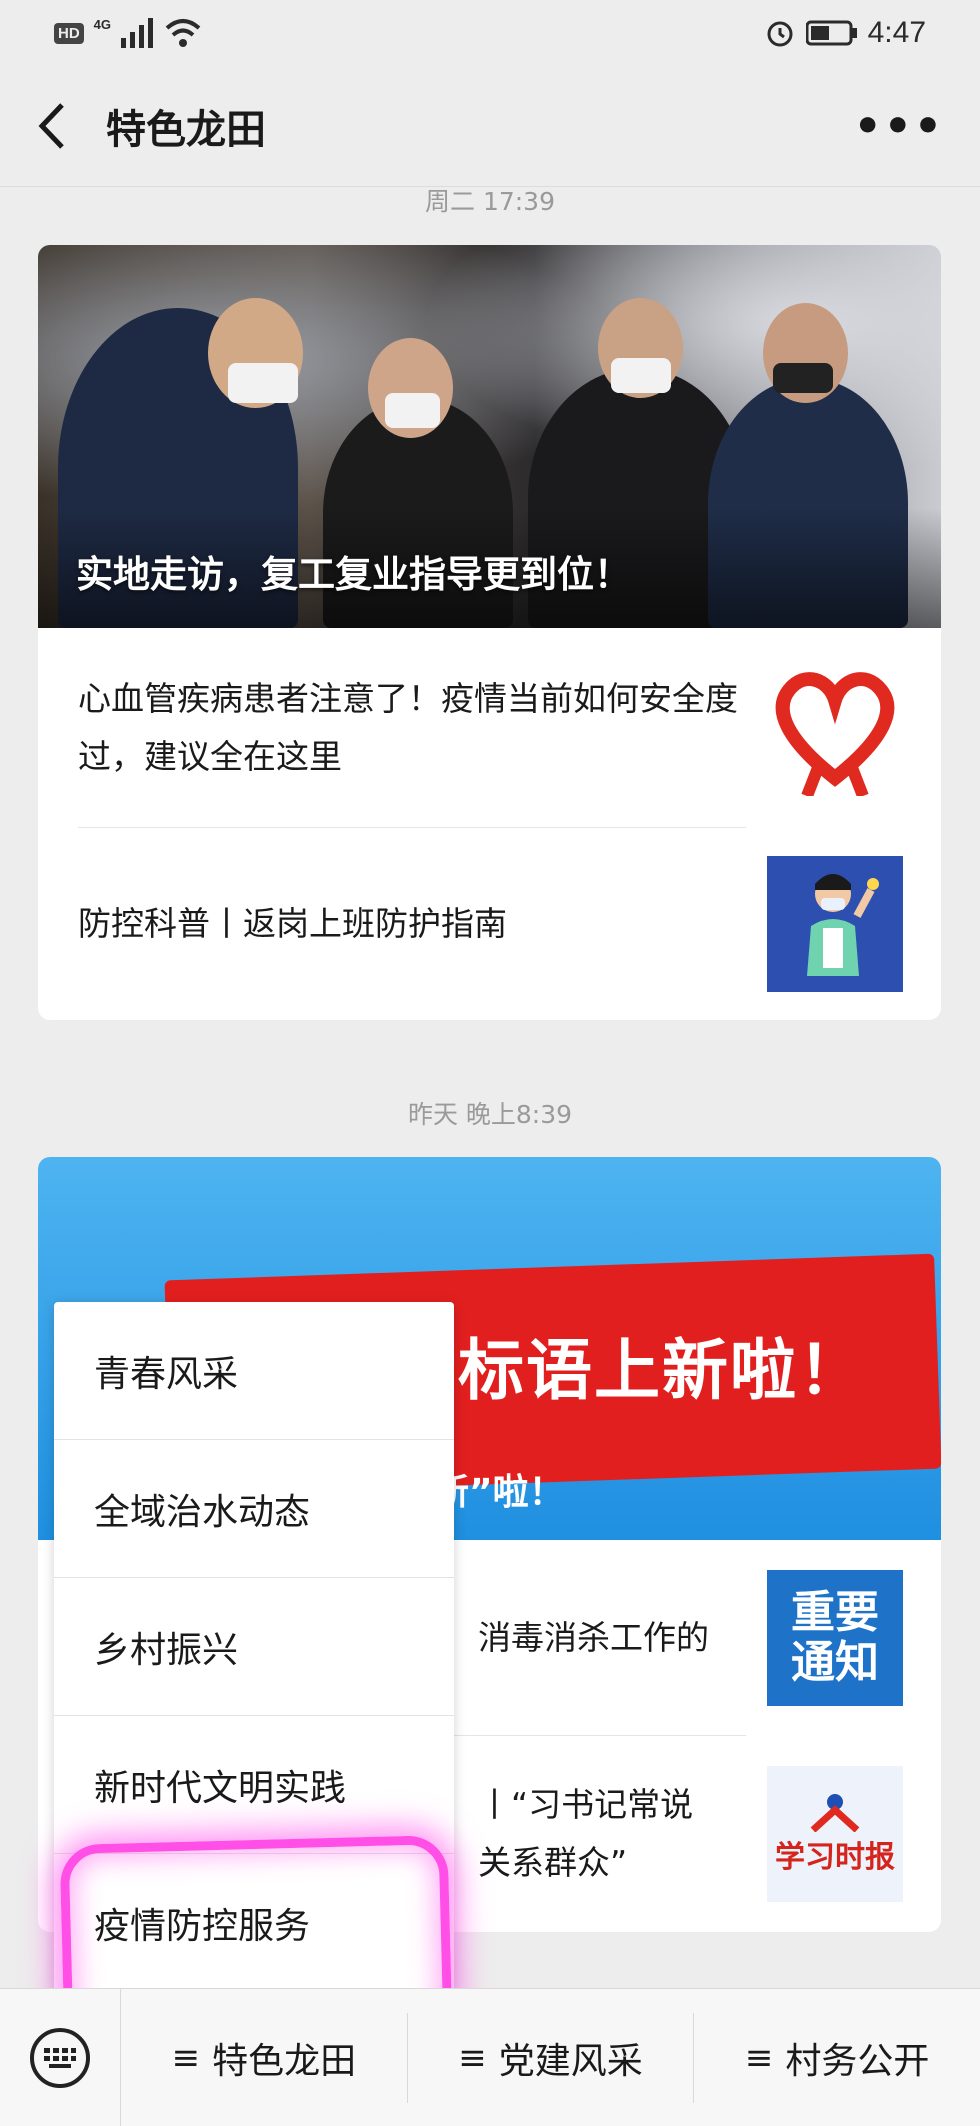 This screenshot has height=2126, width=980. I want to click on article-title: 防控科普丨返岗上班防护指南, so click(292, 923).